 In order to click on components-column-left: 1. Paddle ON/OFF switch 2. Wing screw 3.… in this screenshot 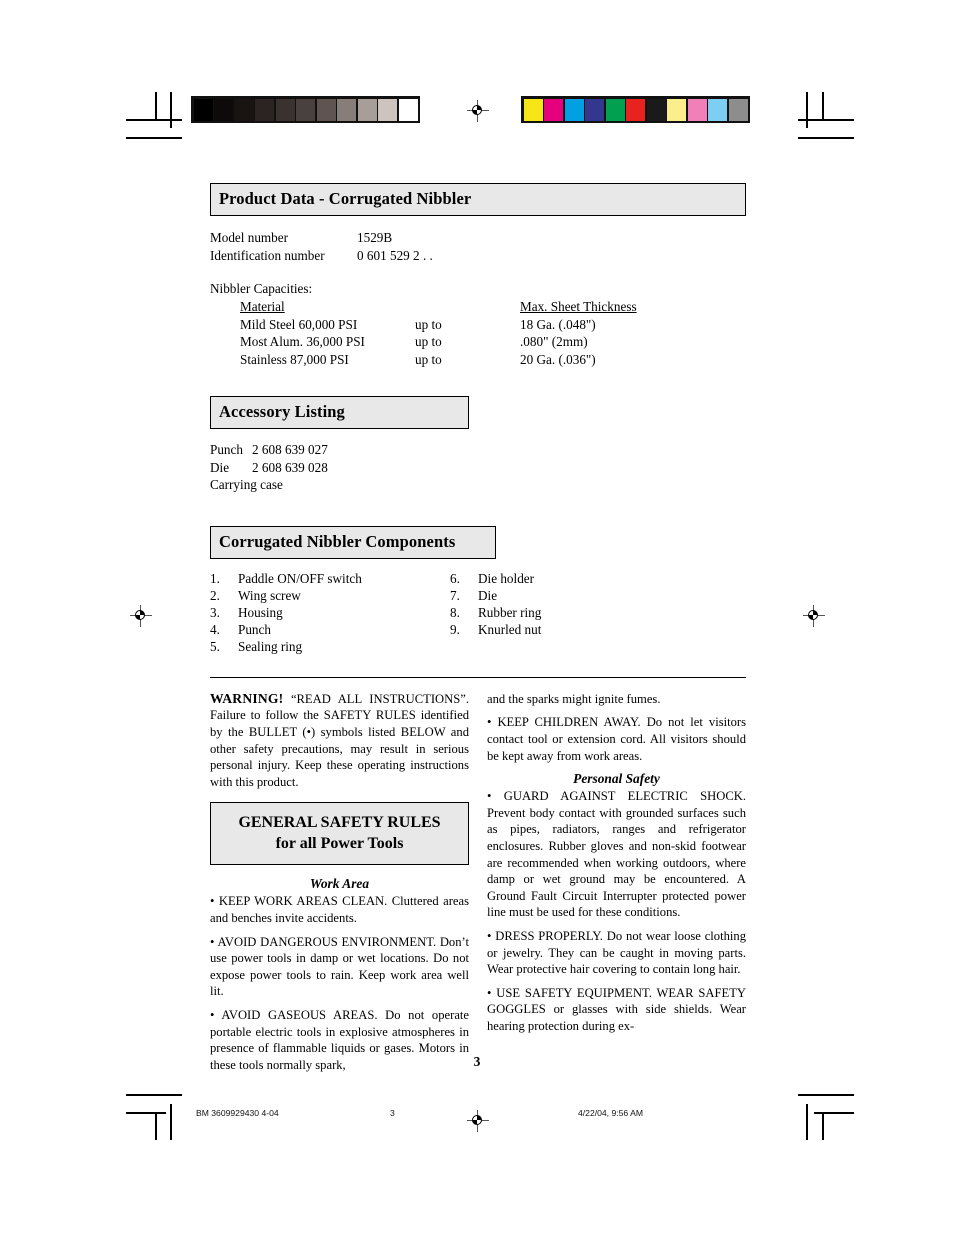, I will do `click(330, 612)`.